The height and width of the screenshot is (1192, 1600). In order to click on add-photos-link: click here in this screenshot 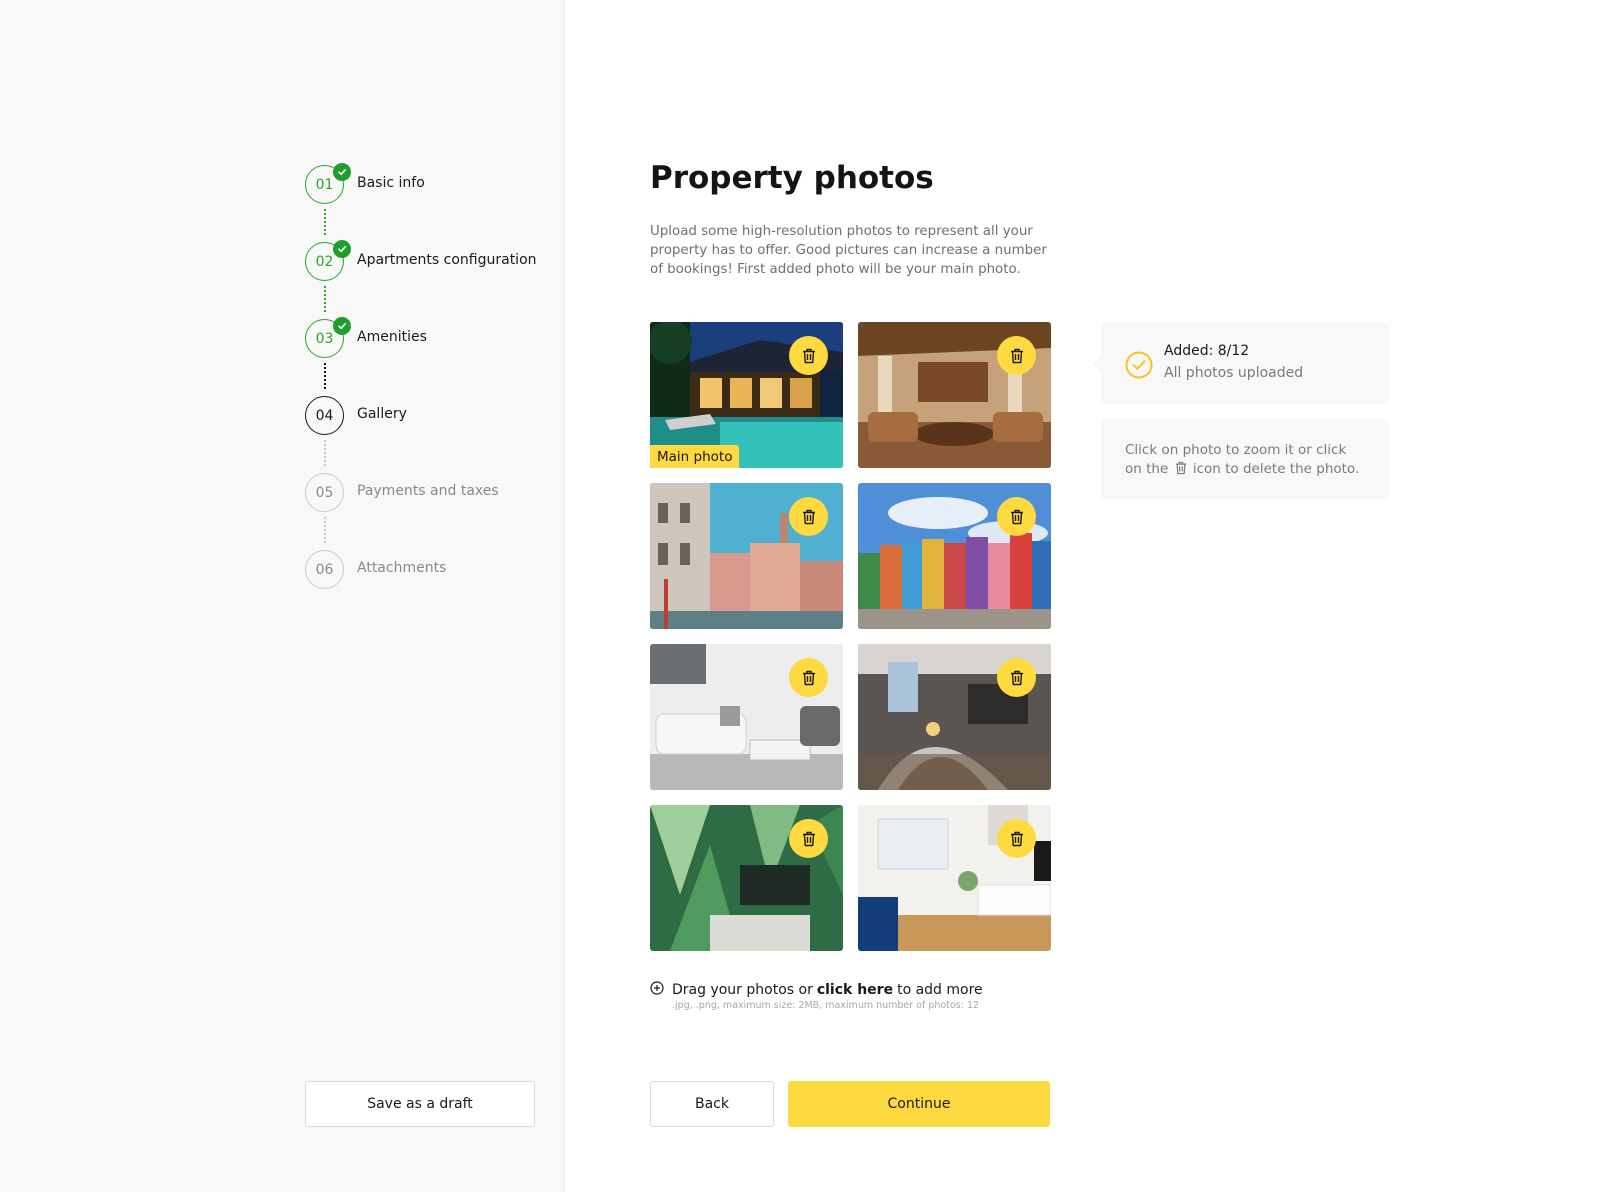, I will do `click(855, 990)`.